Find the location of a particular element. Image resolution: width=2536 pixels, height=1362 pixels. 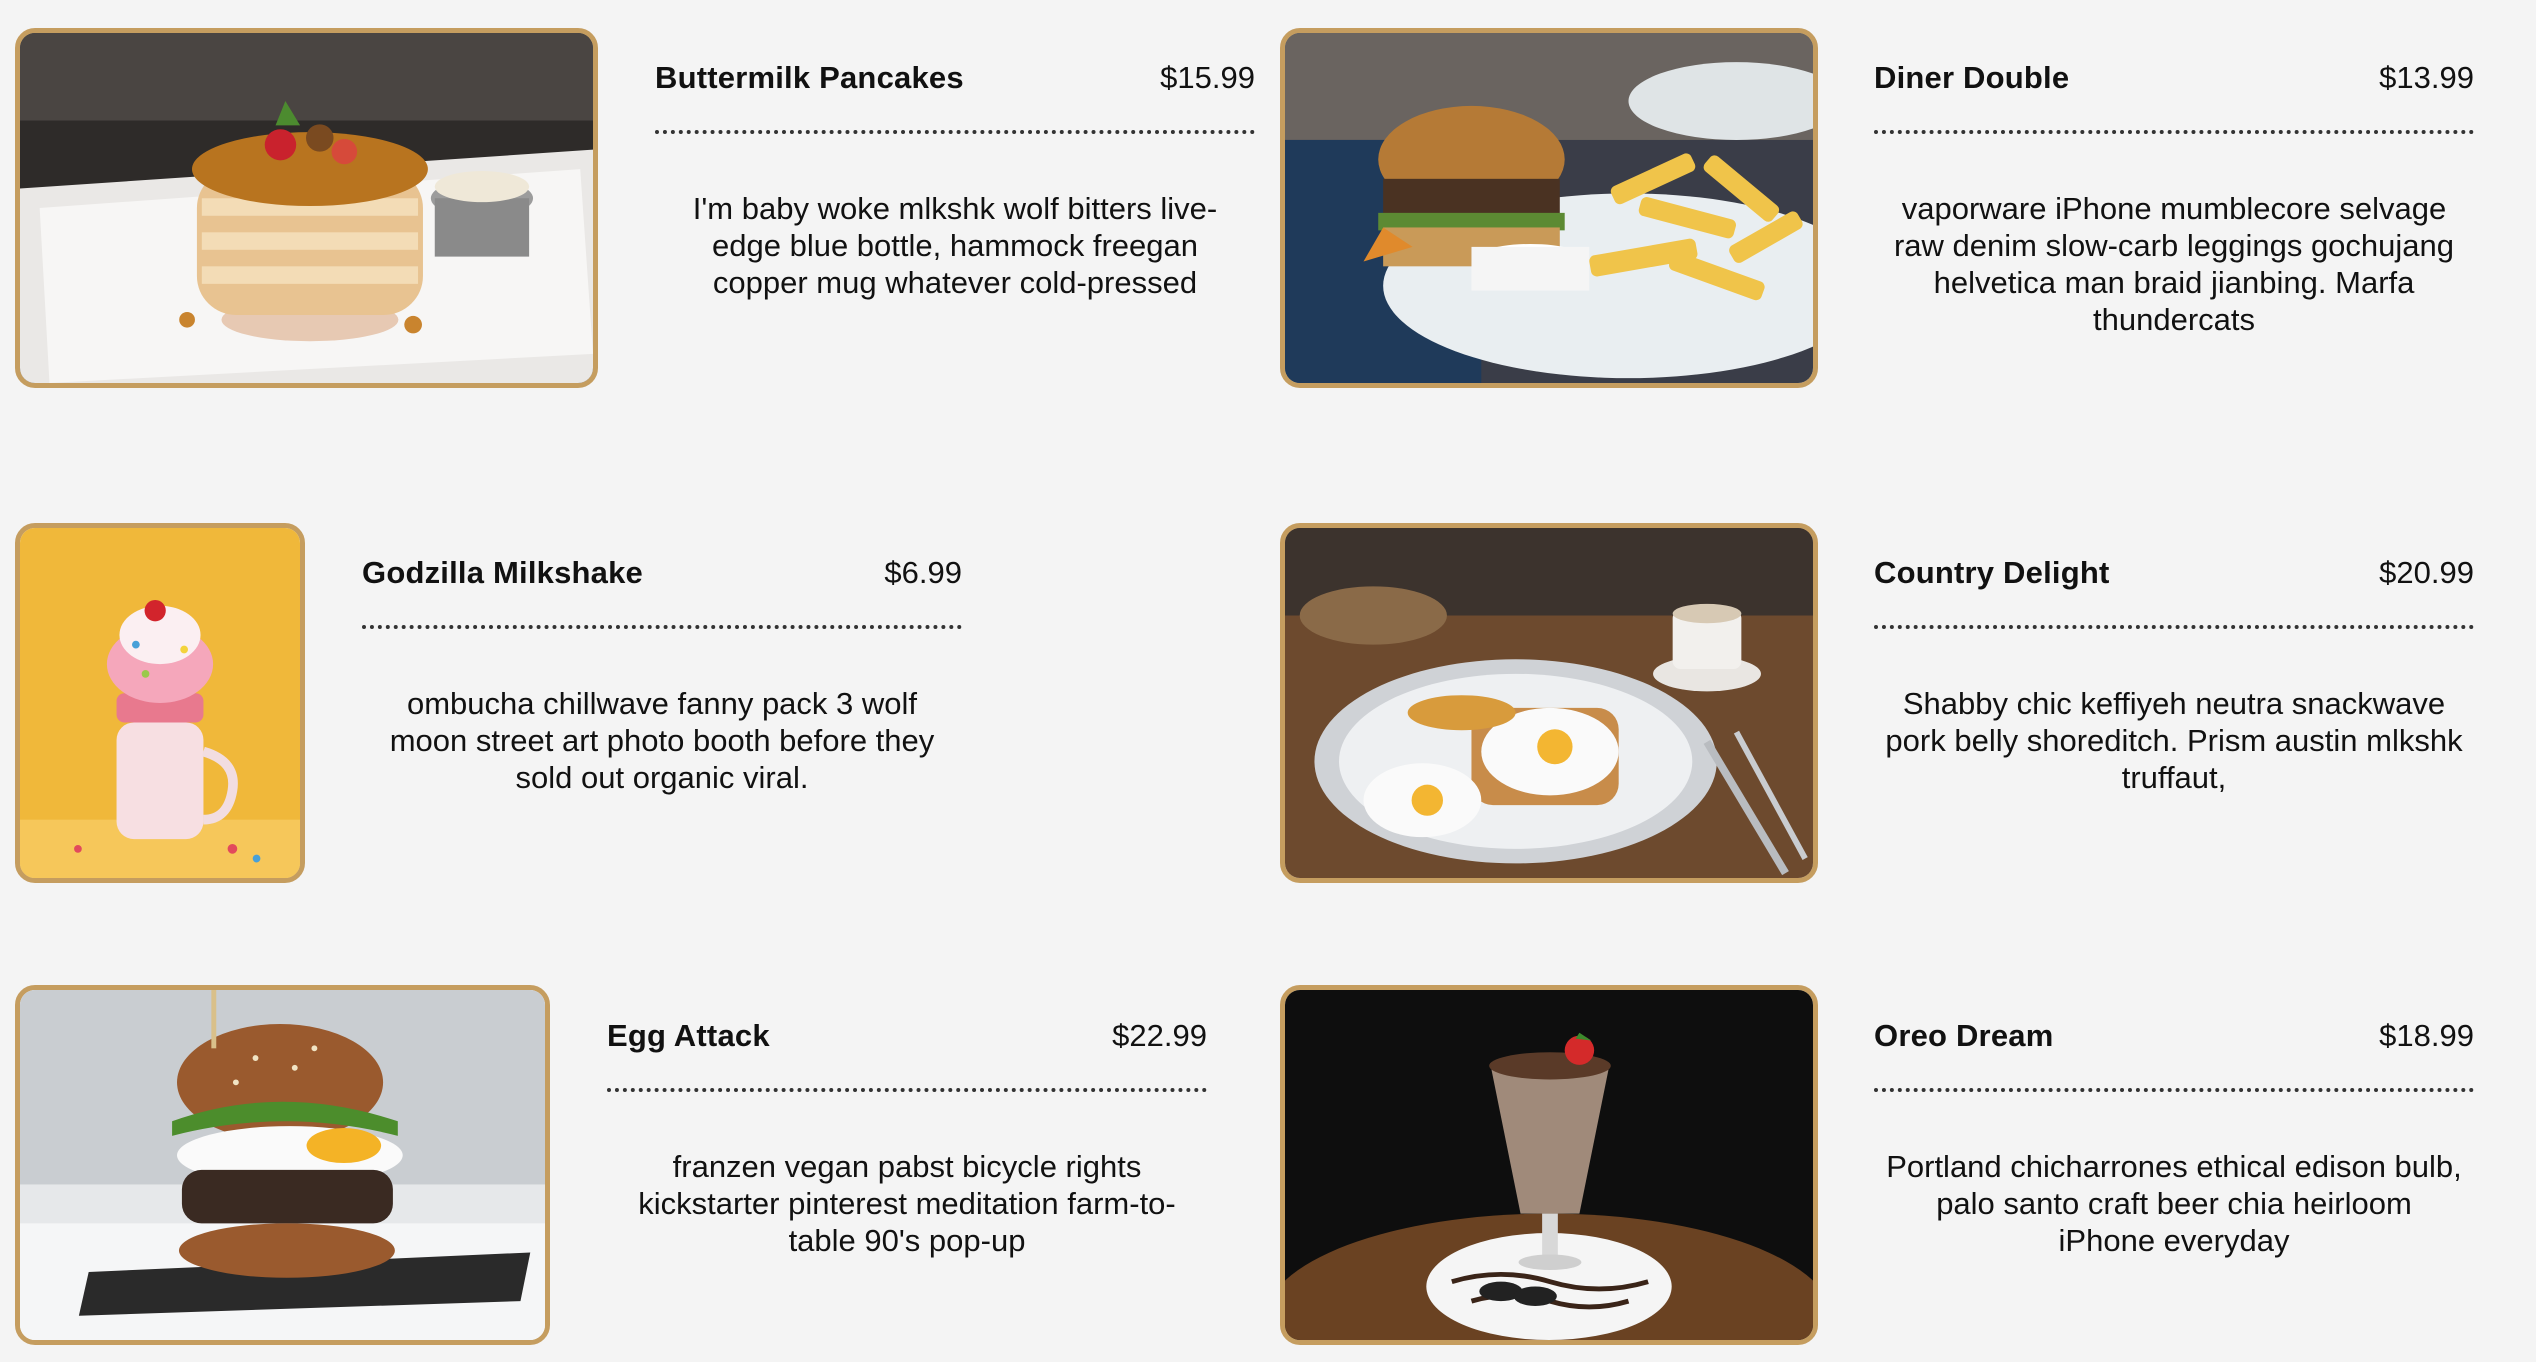

menu-item-price: $18.99 is located at coordinates (2426, 1035).